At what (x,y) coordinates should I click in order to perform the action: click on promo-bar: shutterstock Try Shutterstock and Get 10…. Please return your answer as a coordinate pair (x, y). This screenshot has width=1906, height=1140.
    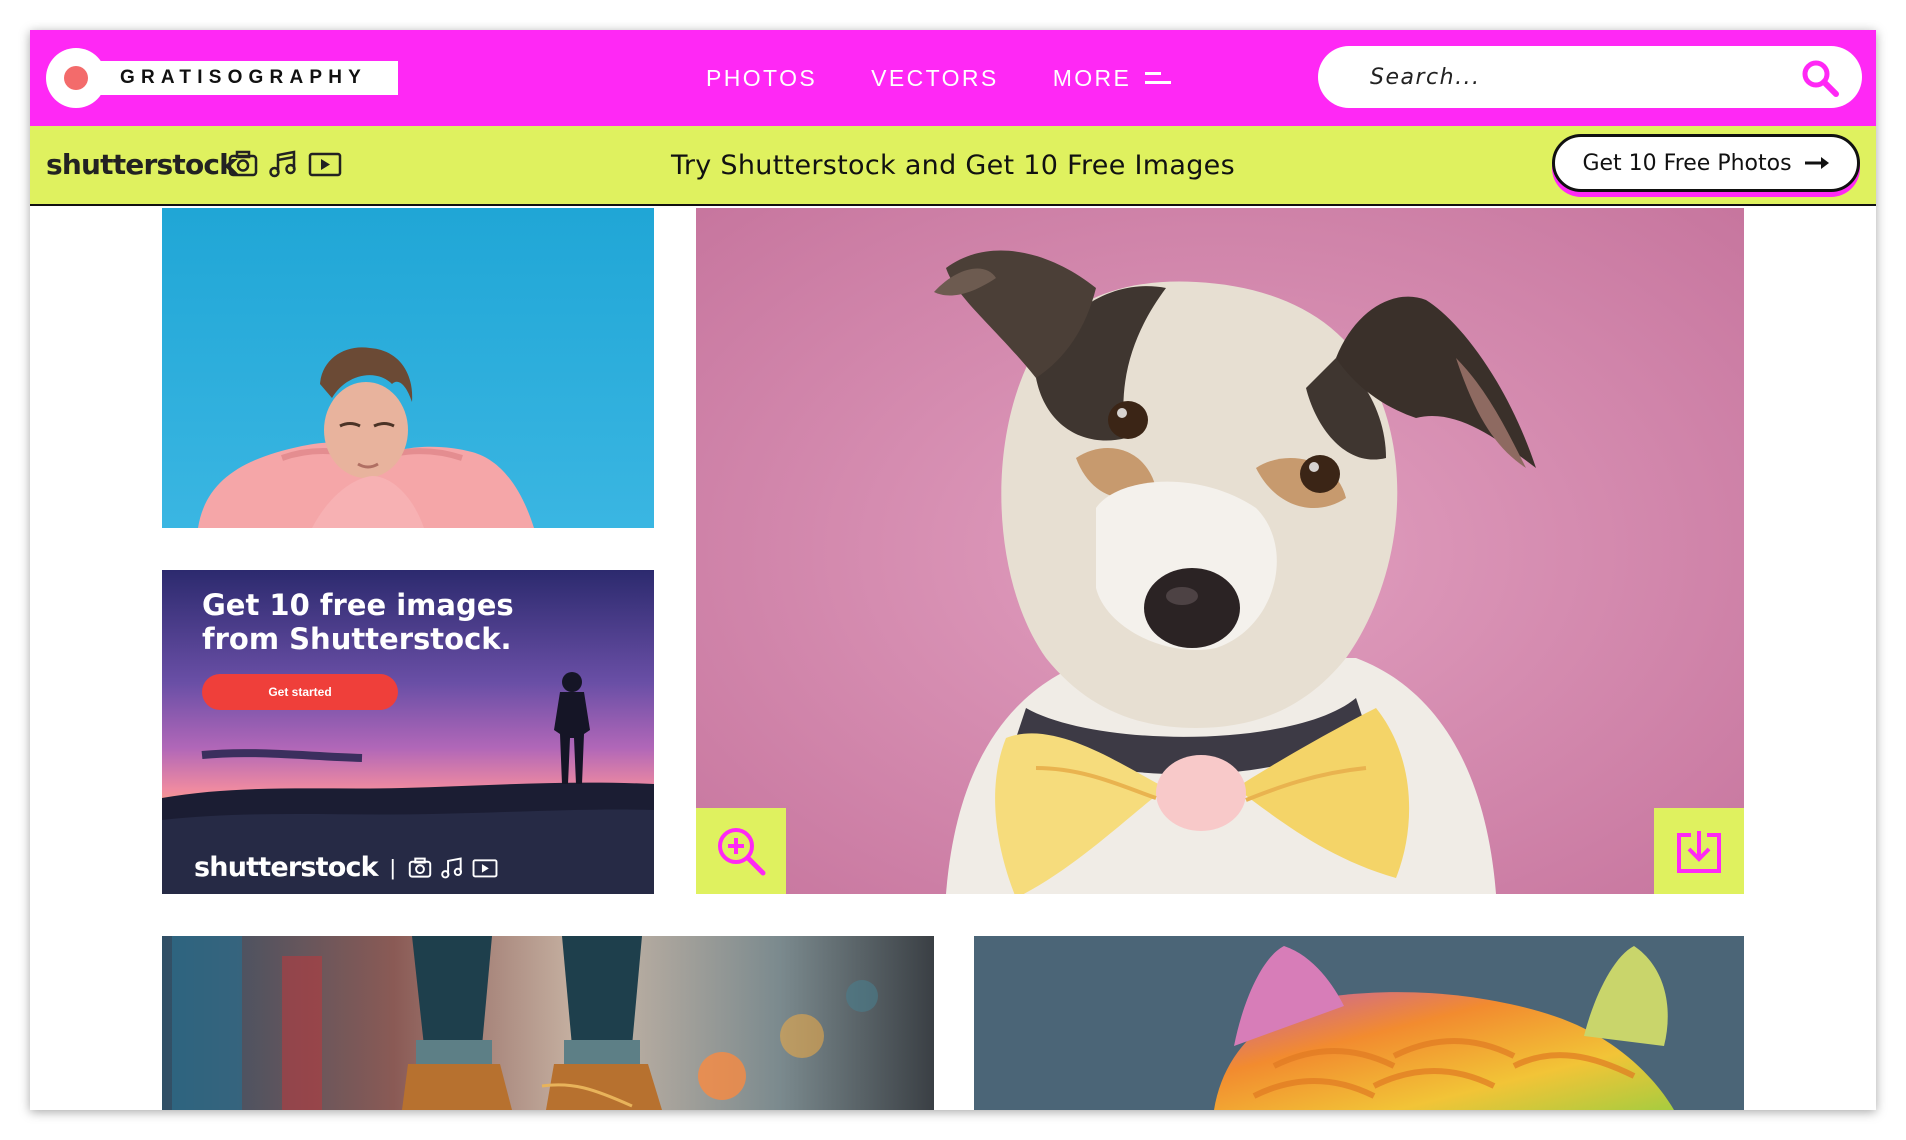
    Looking at the image, I should click on (953, 166).